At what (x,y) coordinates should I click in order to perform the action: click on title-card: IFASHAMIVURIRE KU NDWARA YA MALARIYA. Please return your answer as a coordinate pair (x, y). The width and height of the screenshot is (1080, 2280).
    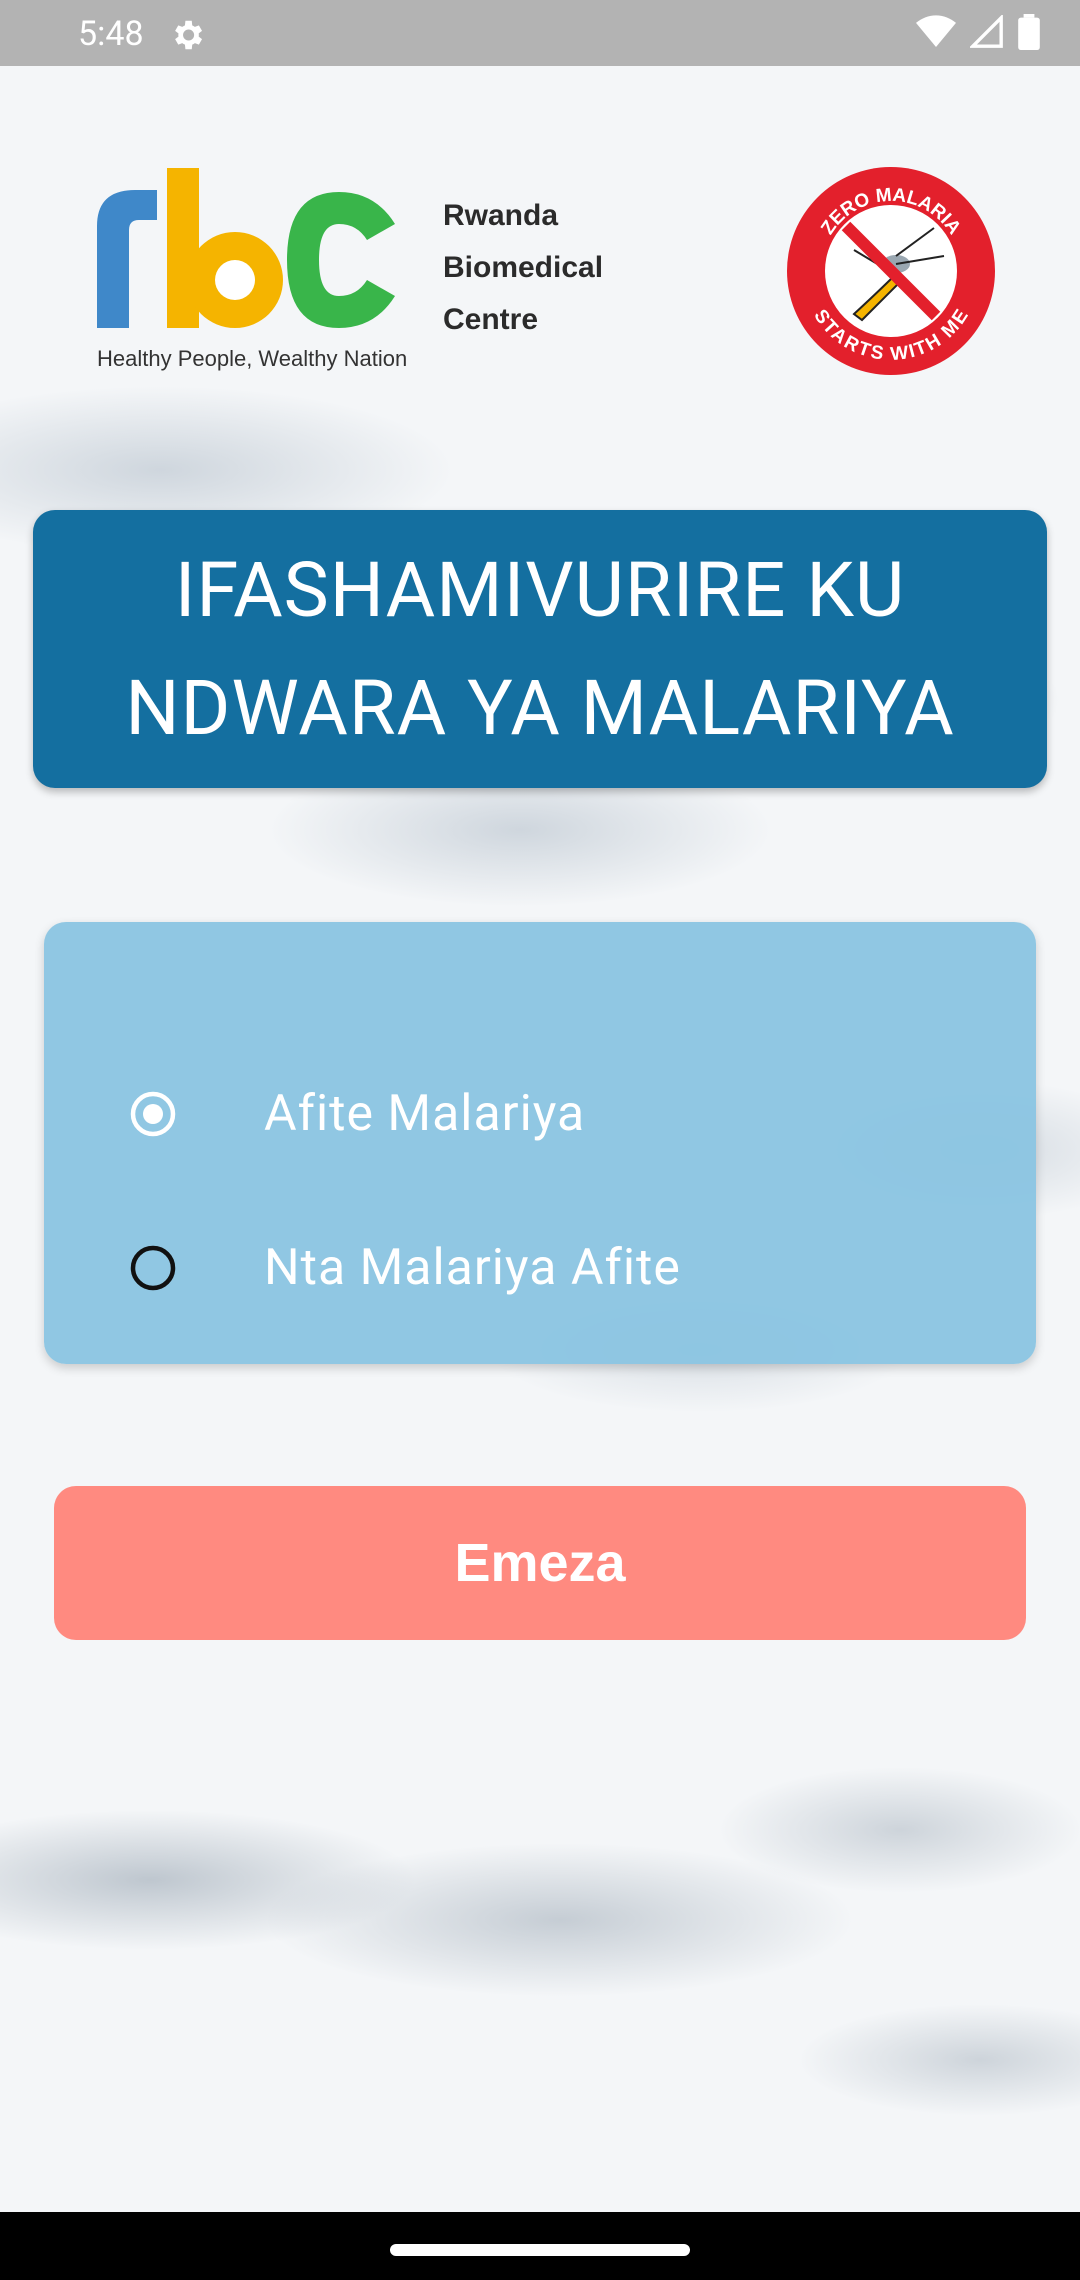
    Looking at the image, I should click on (540, 649).